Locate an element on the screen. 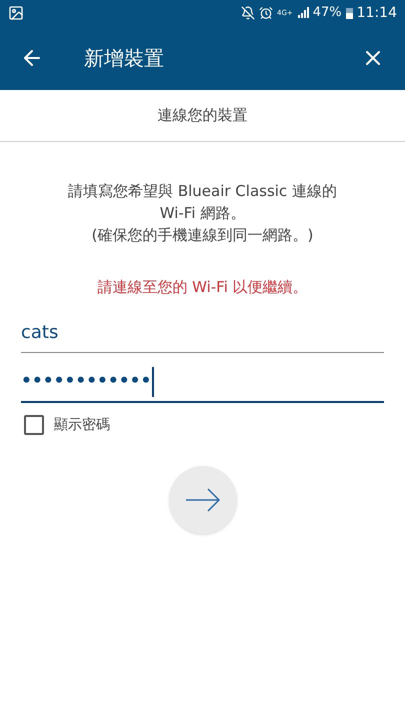 The width and height of the screenshot is (405, 720). network-name-field: cats is located at coordinates (202, 332).